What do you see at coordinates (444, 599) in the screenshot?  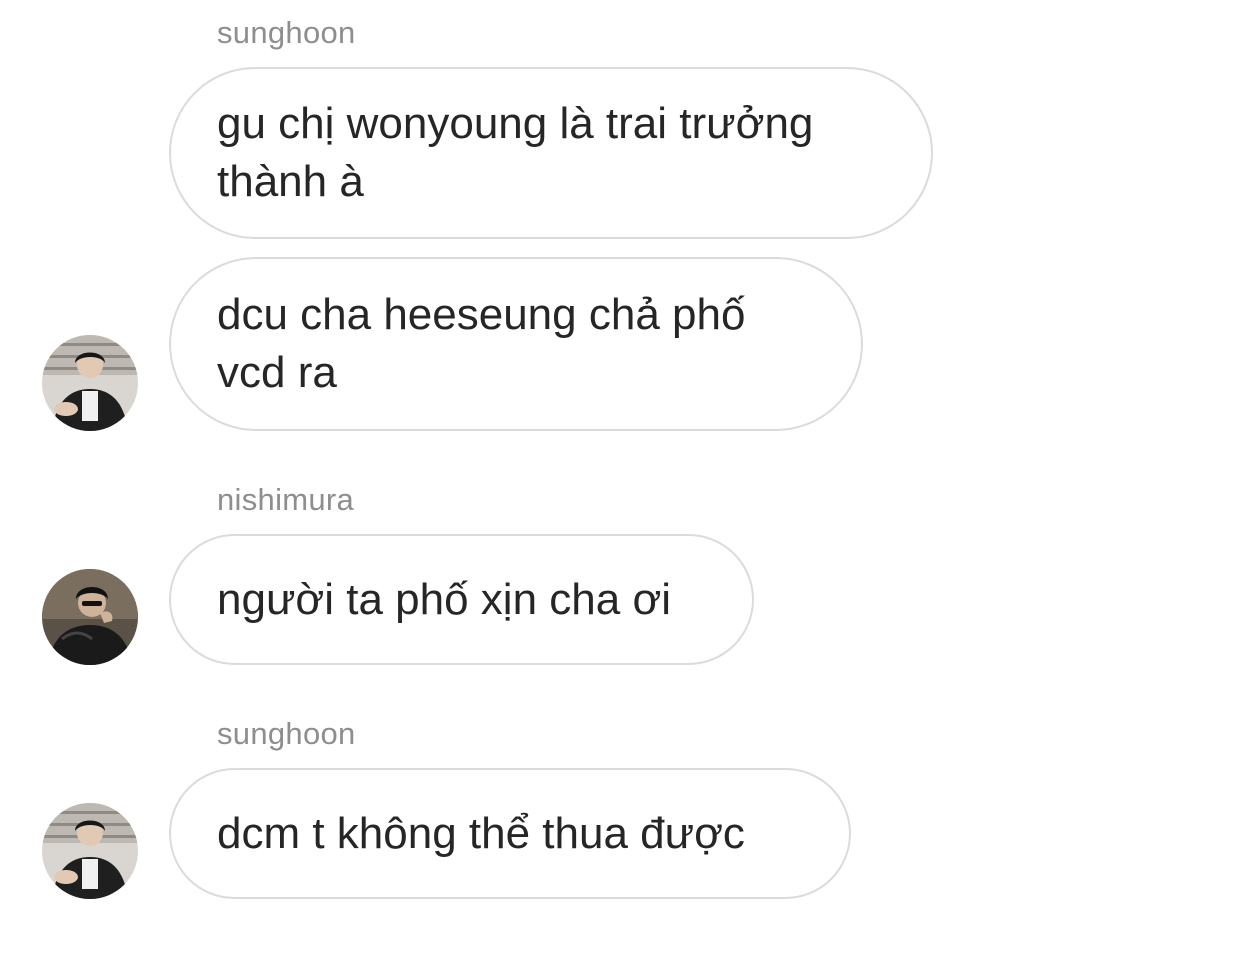 I see `message-text: người ta phố xịn cha ơi` at bounding box center [444, 599].